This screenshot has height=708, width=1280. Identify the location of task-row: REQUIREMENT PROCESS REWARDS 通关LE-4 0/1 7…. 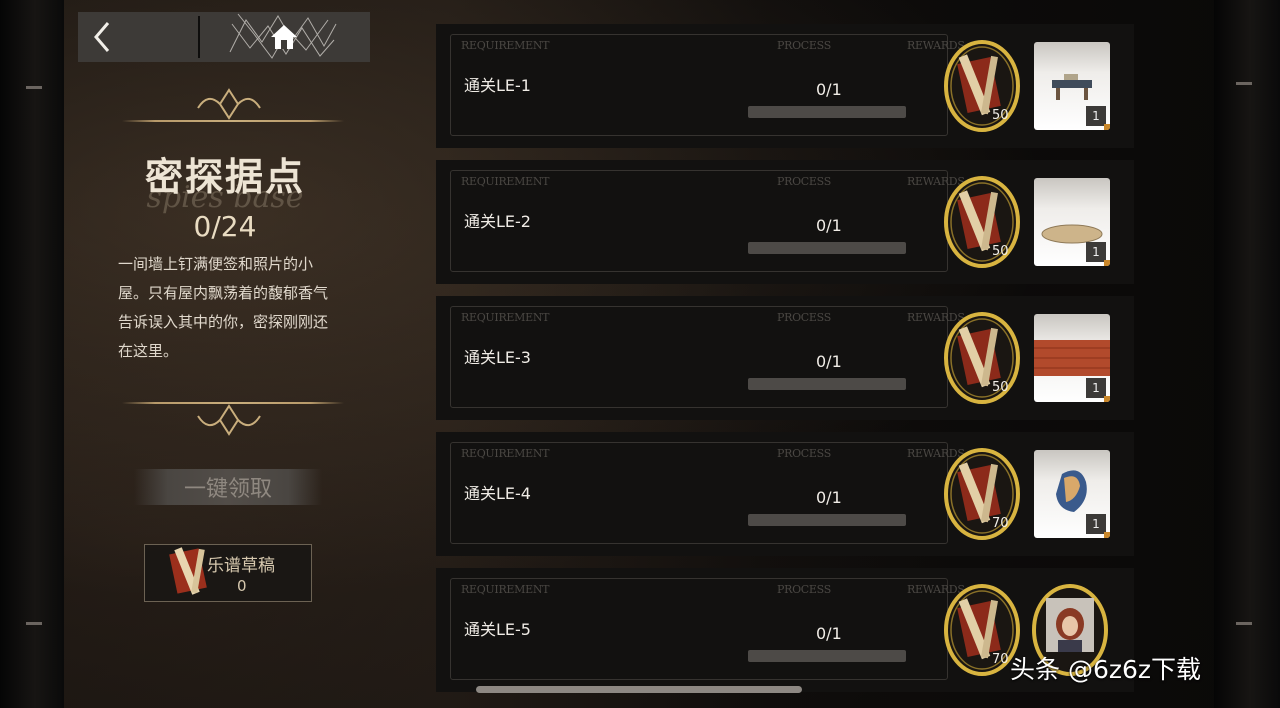
(785, 494).